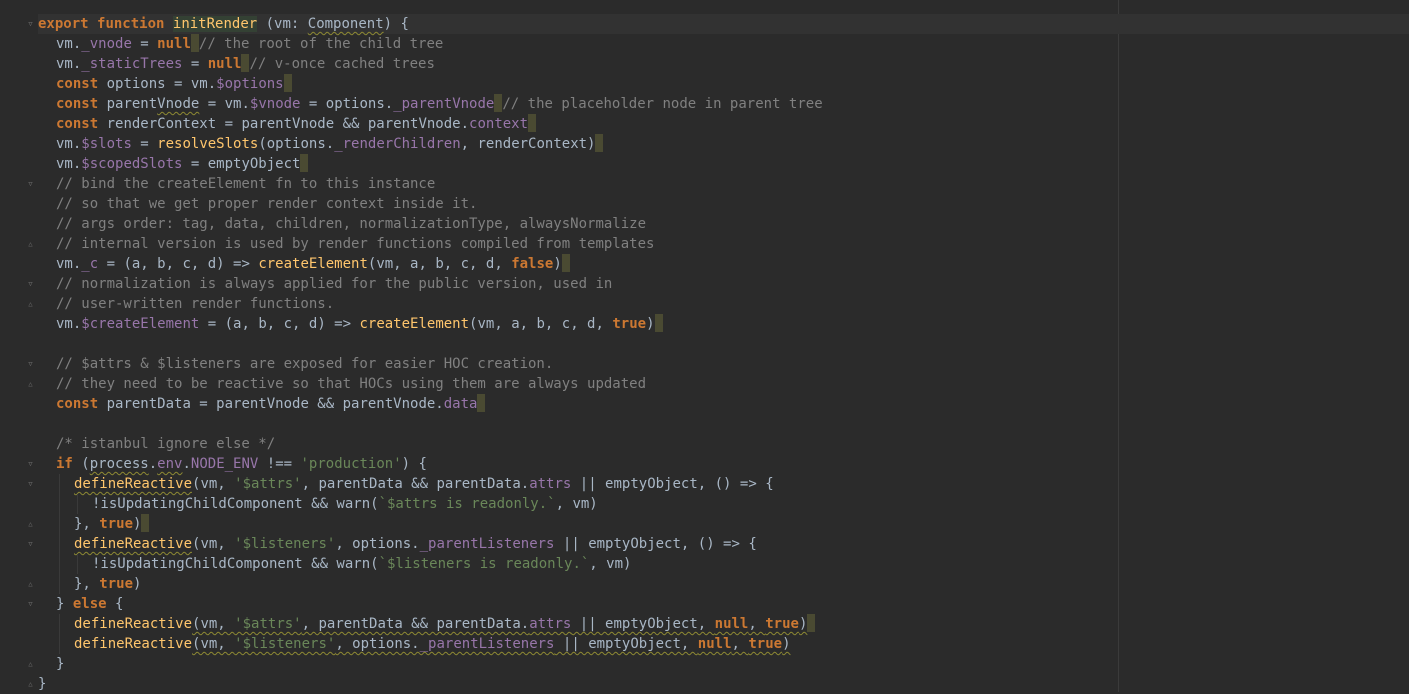 This screenshot has width=1409, height=694. I want to click on code-token: =, so click(195, 64).